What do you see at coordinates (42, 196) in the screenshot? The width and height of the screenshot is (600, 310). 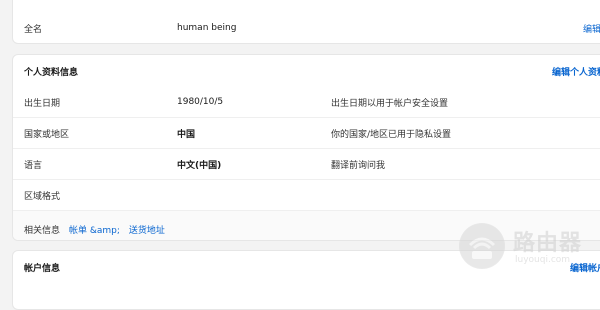 I see `region-format-label: 区域格式` at bounding box center [42, 196].